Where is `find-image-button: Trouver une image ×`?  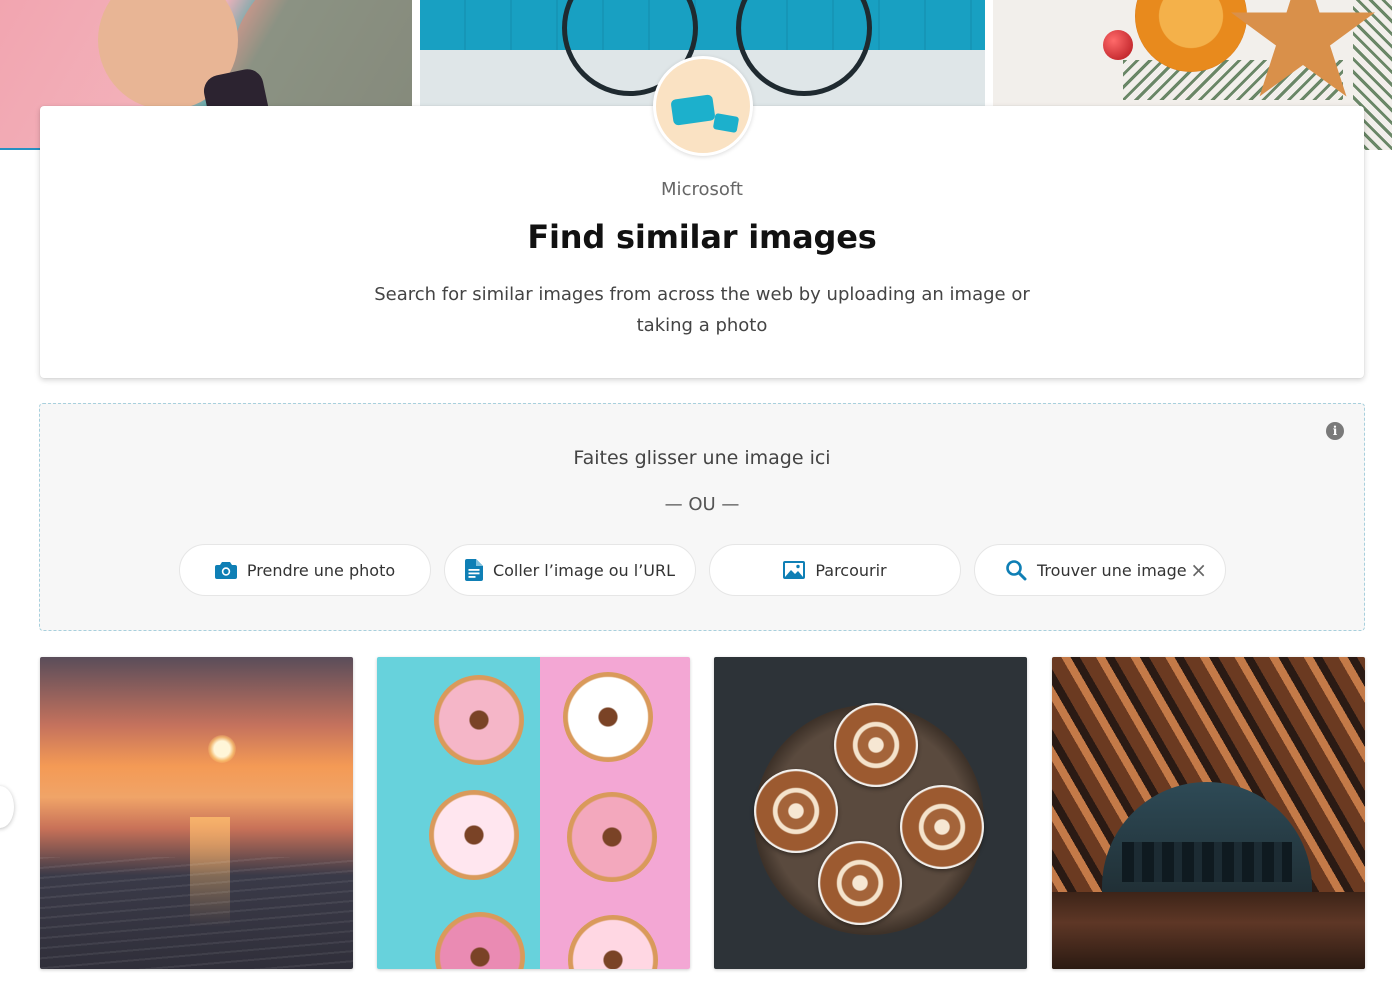 find-image-button: Trouver une image × is located at coordinates (1100, 570).